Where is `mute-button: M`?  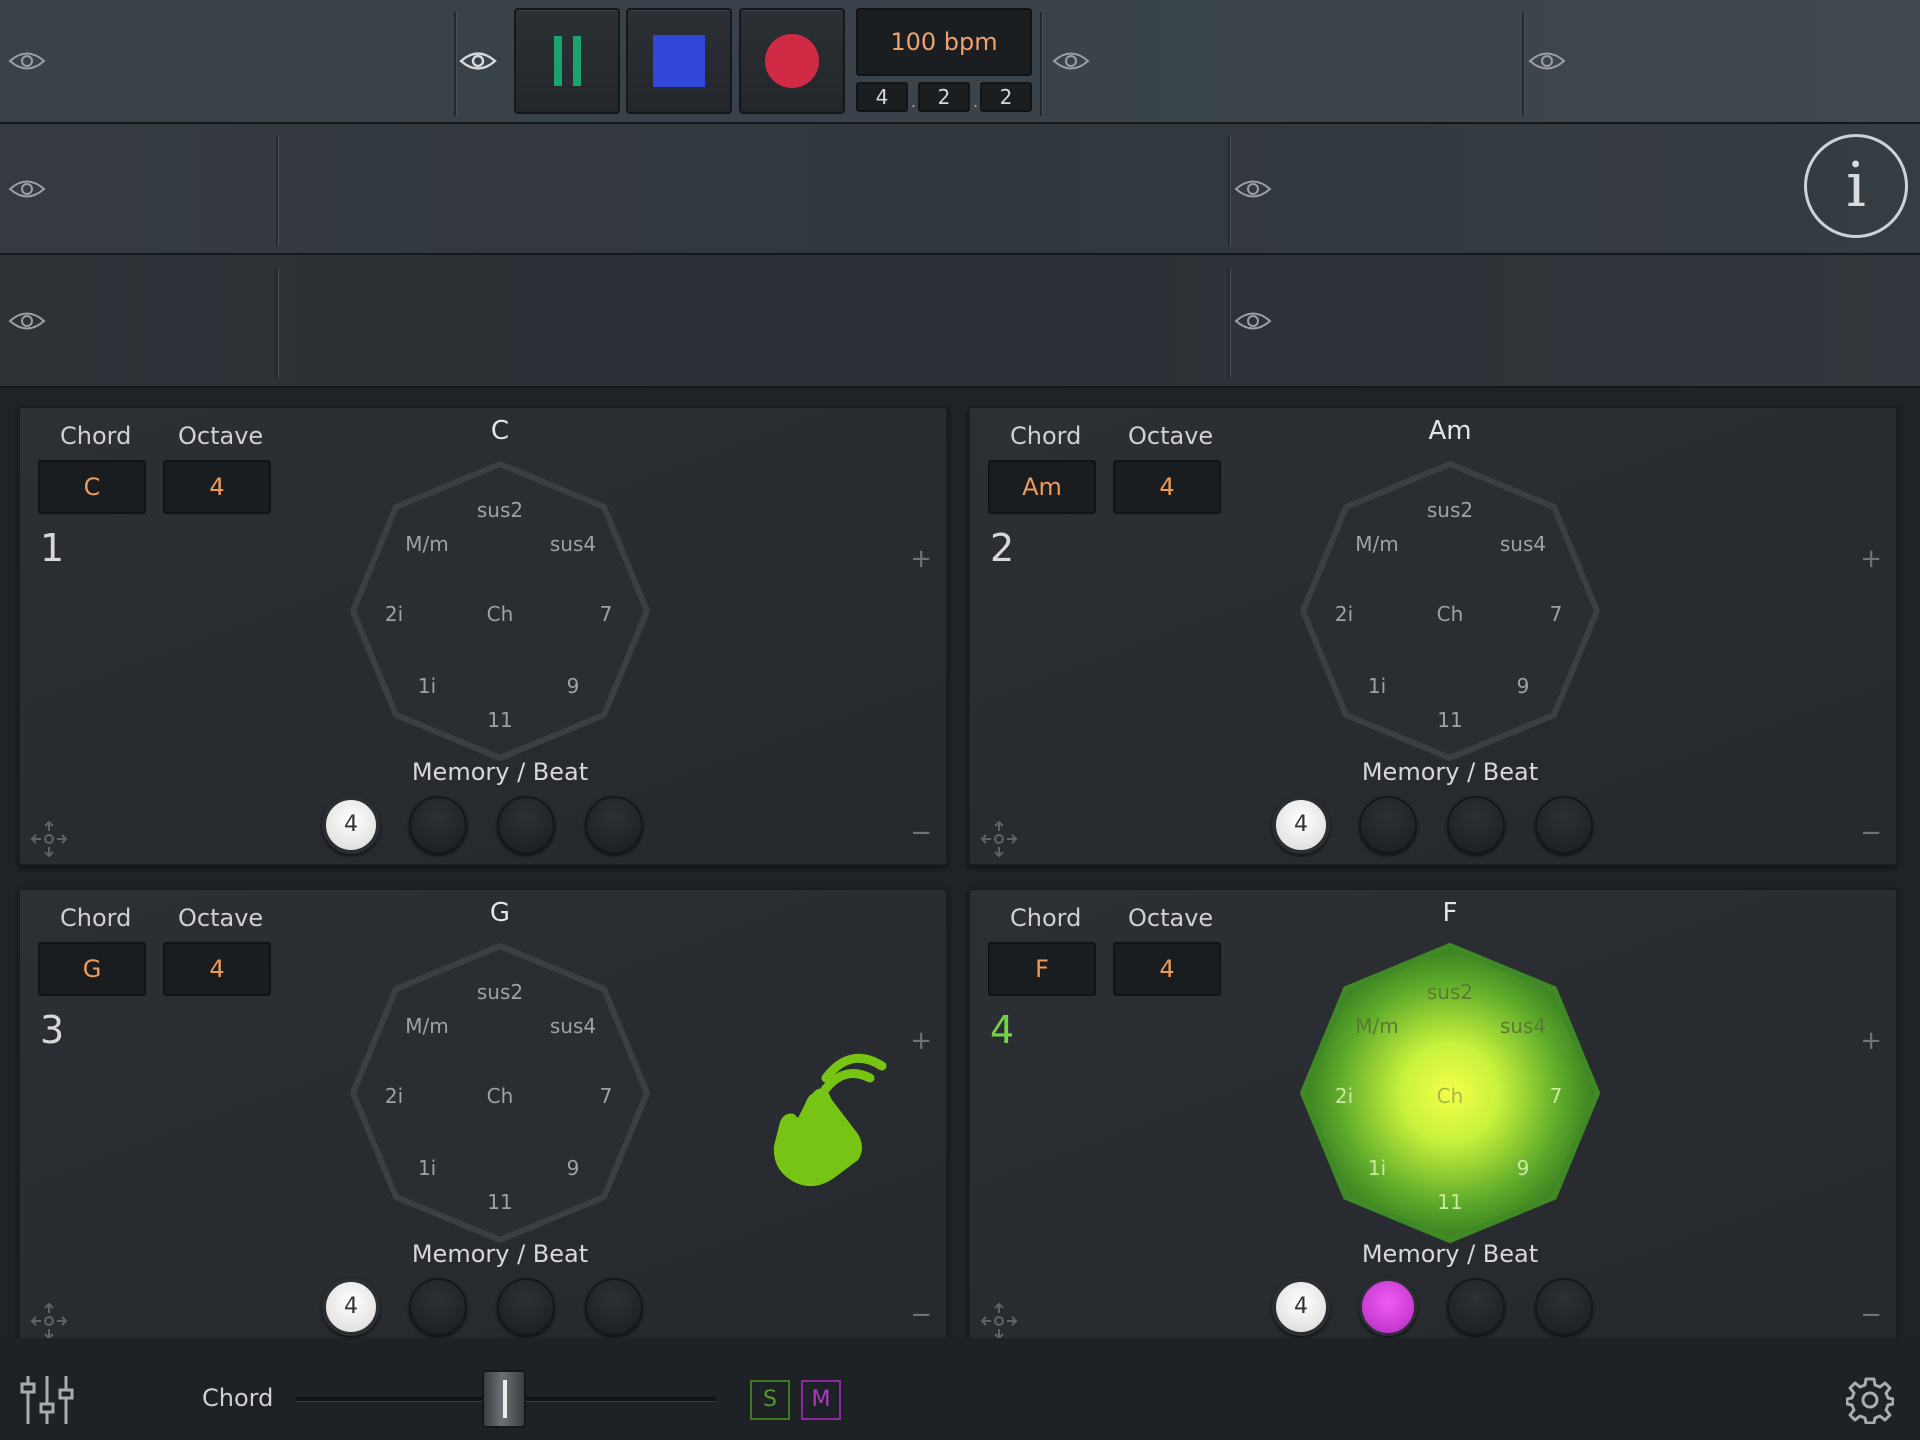 mute-button: M is located at coordinates (821, 1400).